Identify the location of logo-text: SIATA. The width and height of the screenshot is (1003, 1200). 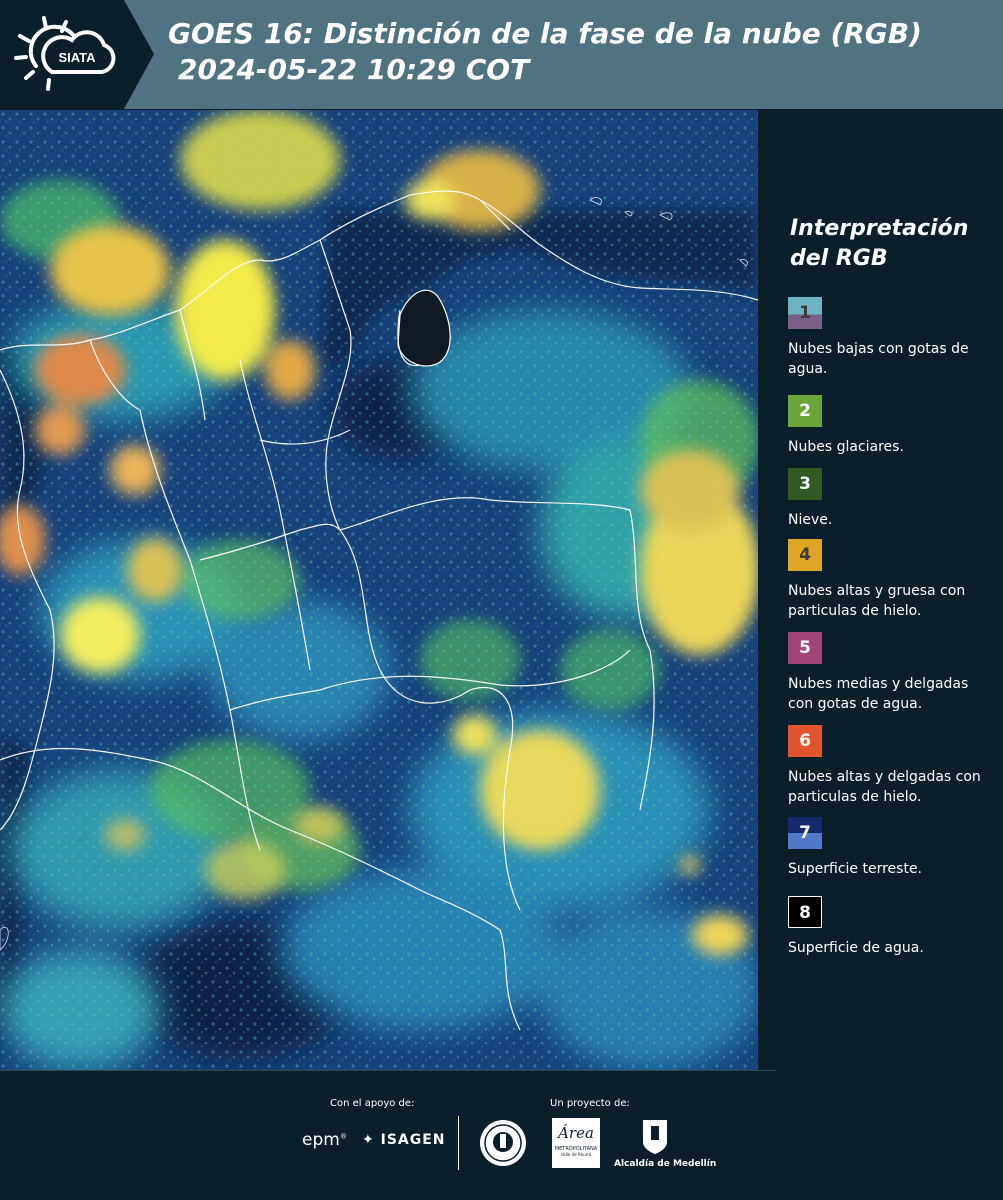
(77, 57).